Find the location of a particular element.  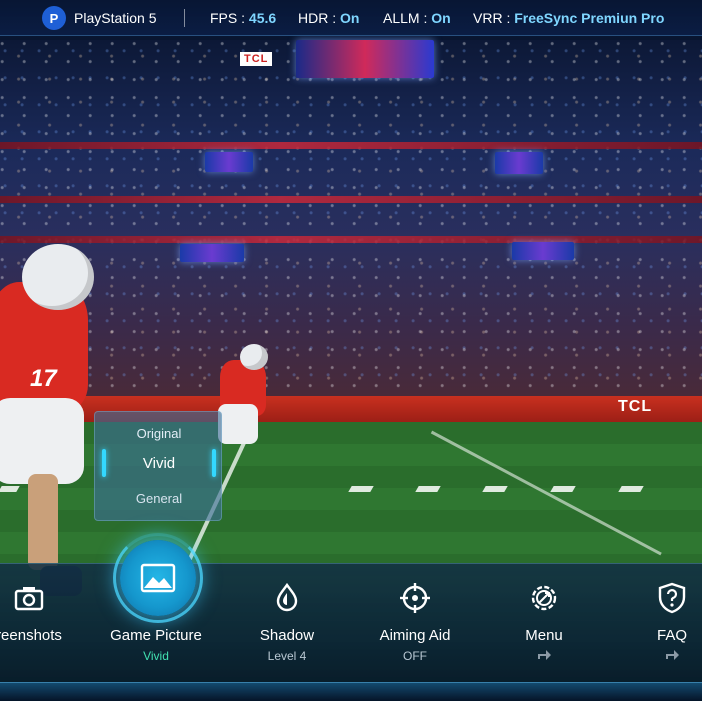

top-sign: TCL is located at coordinates (256, 59).